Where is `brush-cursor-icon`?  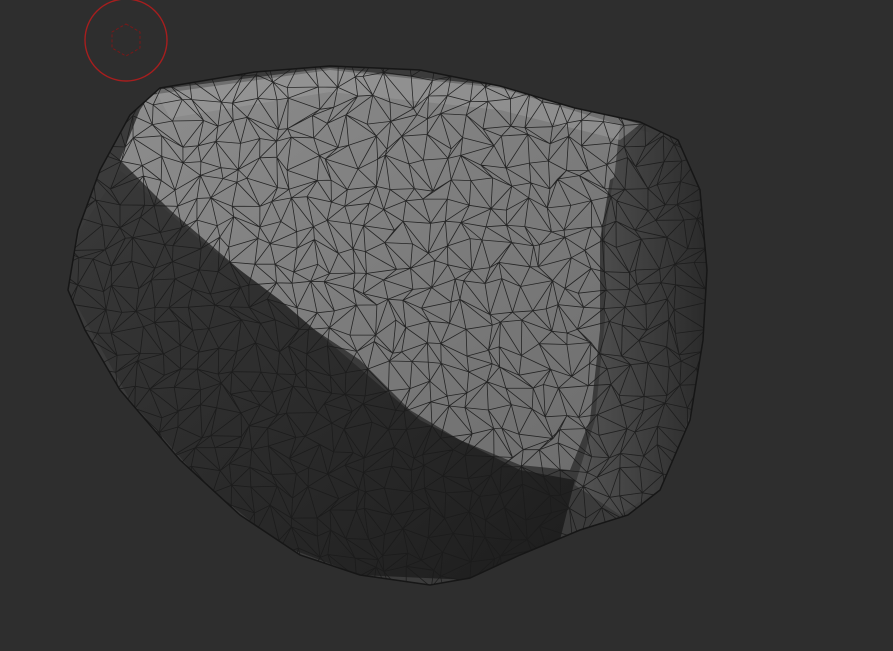
brush-cursor-icon is located at coordinates (126, 41).